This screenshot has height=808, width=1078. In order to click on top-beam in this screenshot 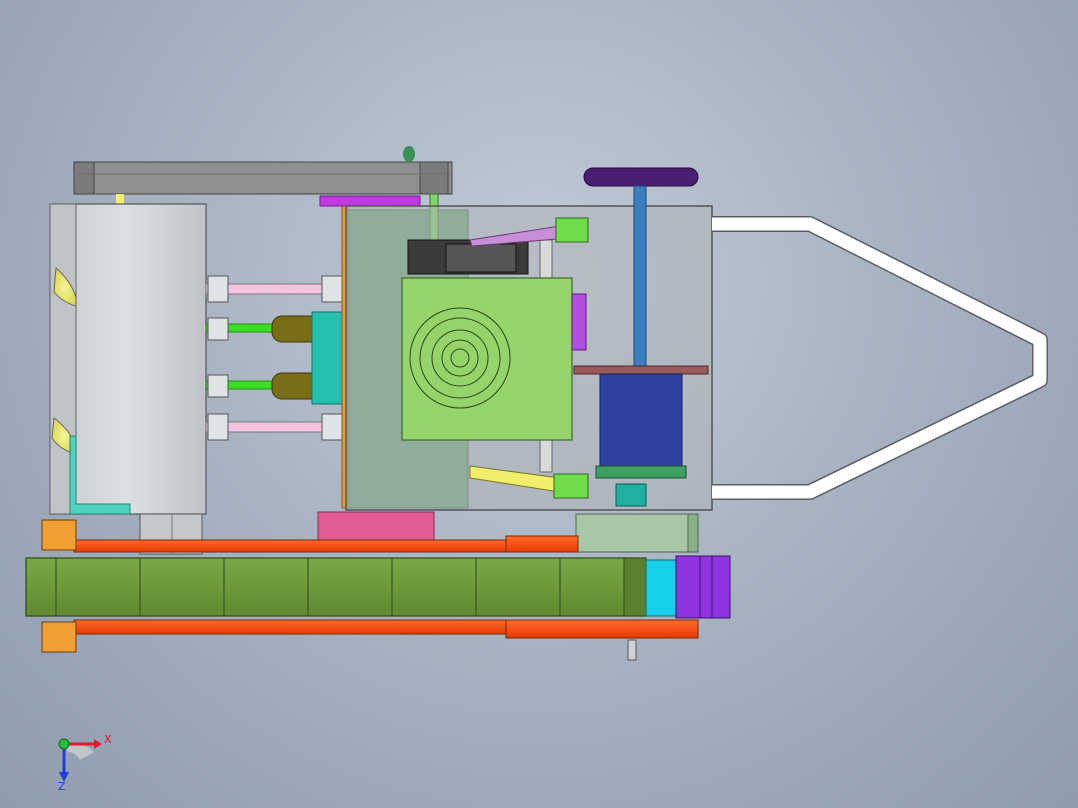, I will do `click(263, 175)`.